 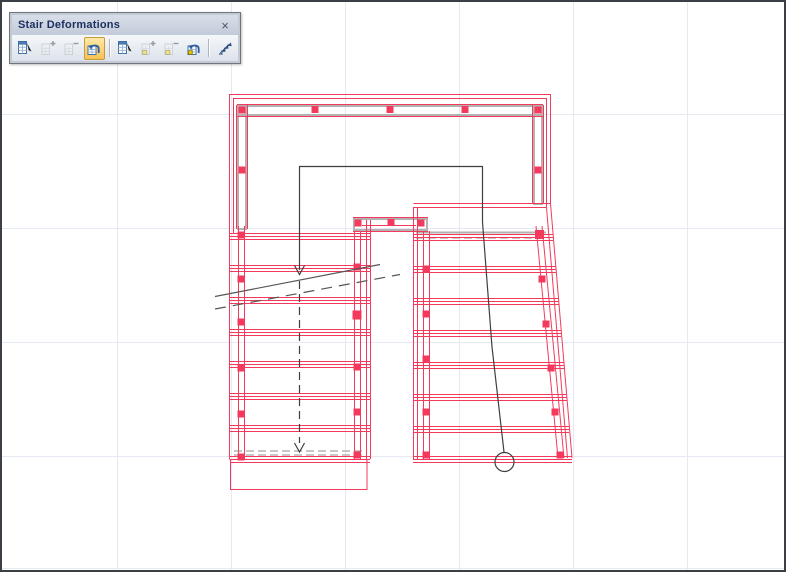 I want to click on add-node-deformation-button, so click(x=147, y=48).